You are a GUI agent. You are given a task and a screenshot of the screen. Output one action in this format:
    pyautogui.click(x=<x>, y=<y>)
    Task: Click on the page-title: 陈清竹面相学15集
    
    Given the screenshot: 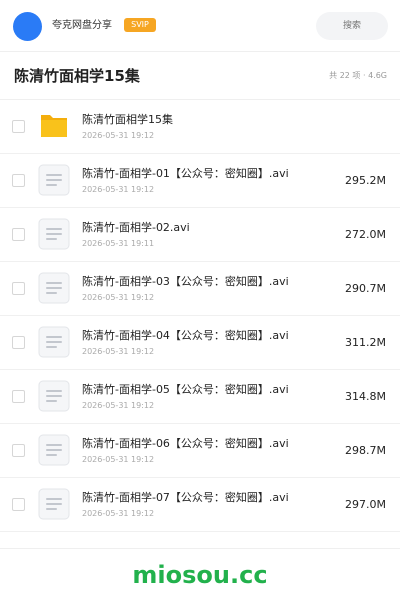 What is the action you would take?
    pyautogui.click(x=77, y=76)
    